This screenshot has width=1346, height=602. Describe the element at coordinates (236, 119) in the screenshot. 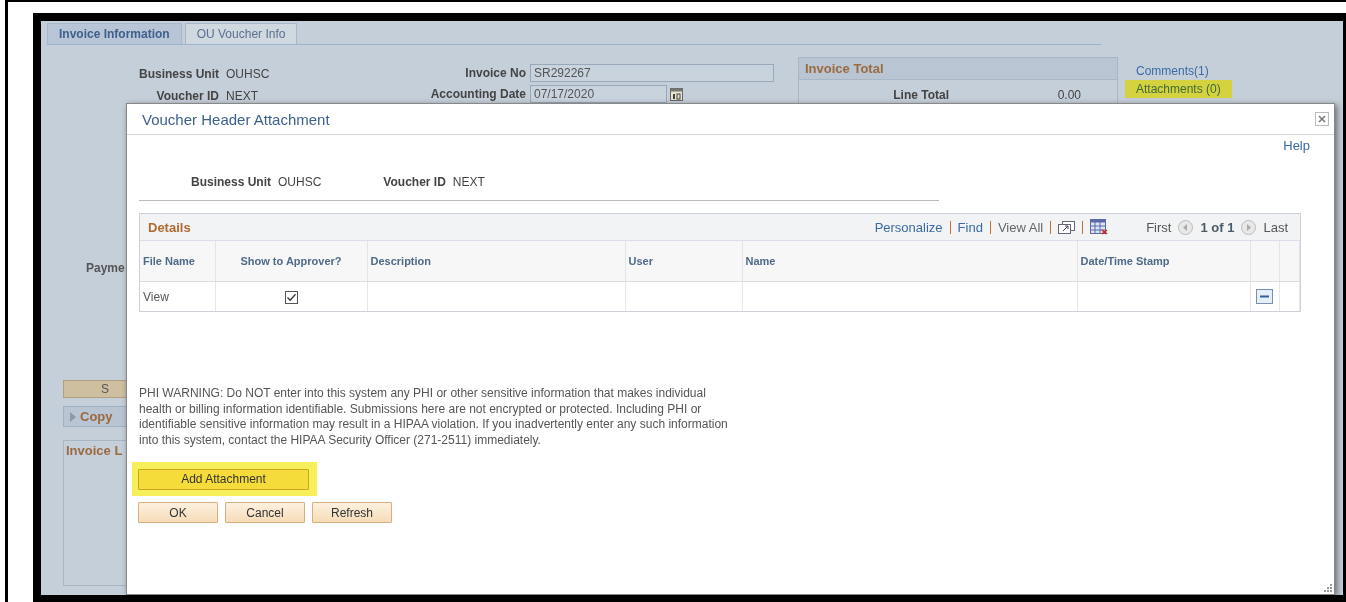

I see `dialog-title: Voucher Header Attachment` at that location.